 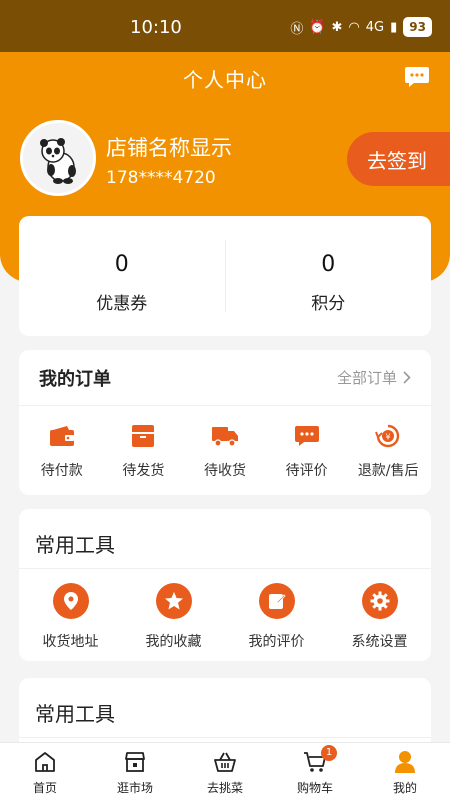 I want to click on nav-mine-label: 我的, so click(x=404, y=788).